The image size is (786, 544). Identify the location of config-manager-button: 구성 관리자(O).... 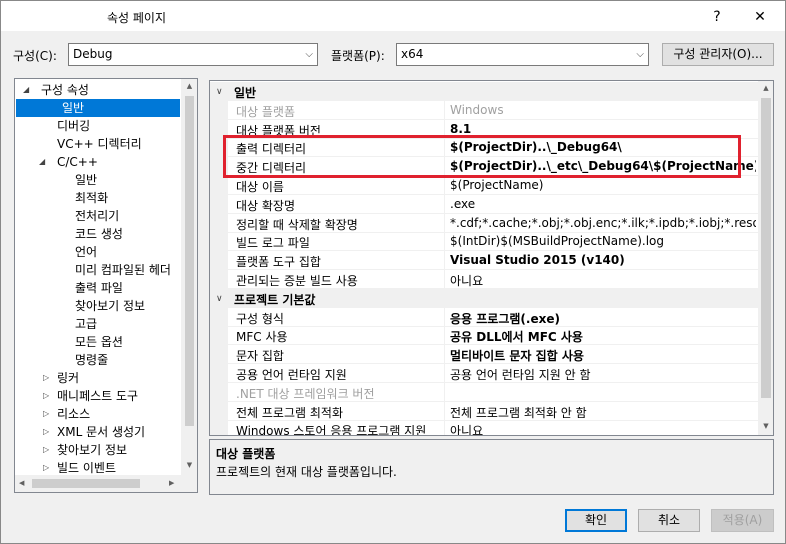
(718, 54).